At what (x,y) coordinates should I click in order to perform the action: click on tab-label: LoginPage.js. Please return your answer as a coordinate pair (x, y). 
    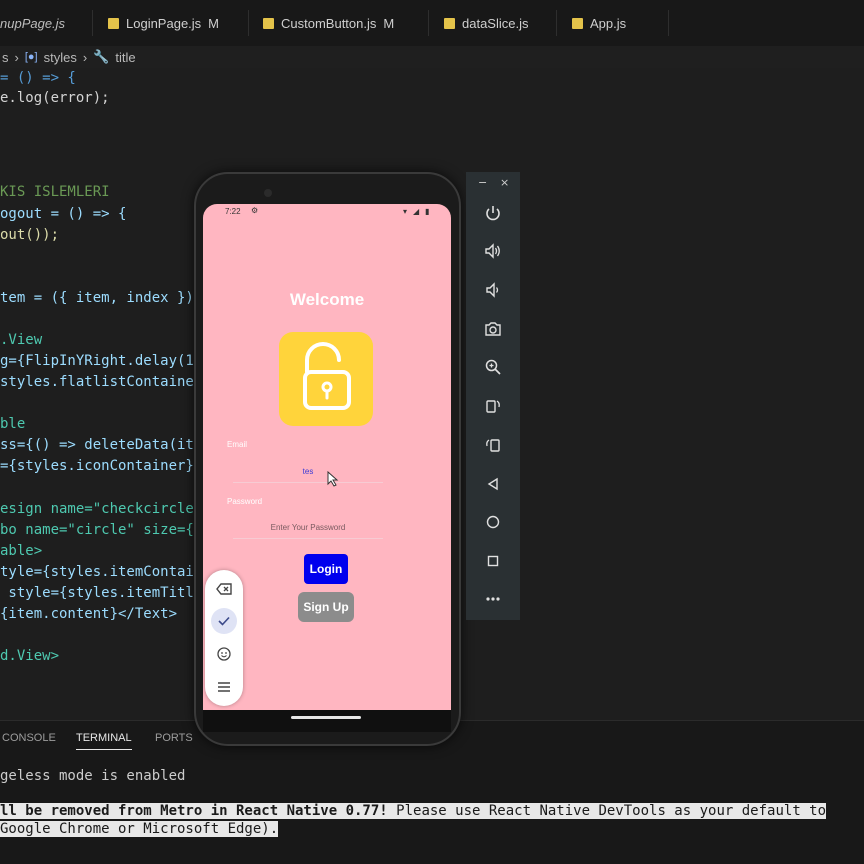
    Looking at the image, I should click on (164, 23).